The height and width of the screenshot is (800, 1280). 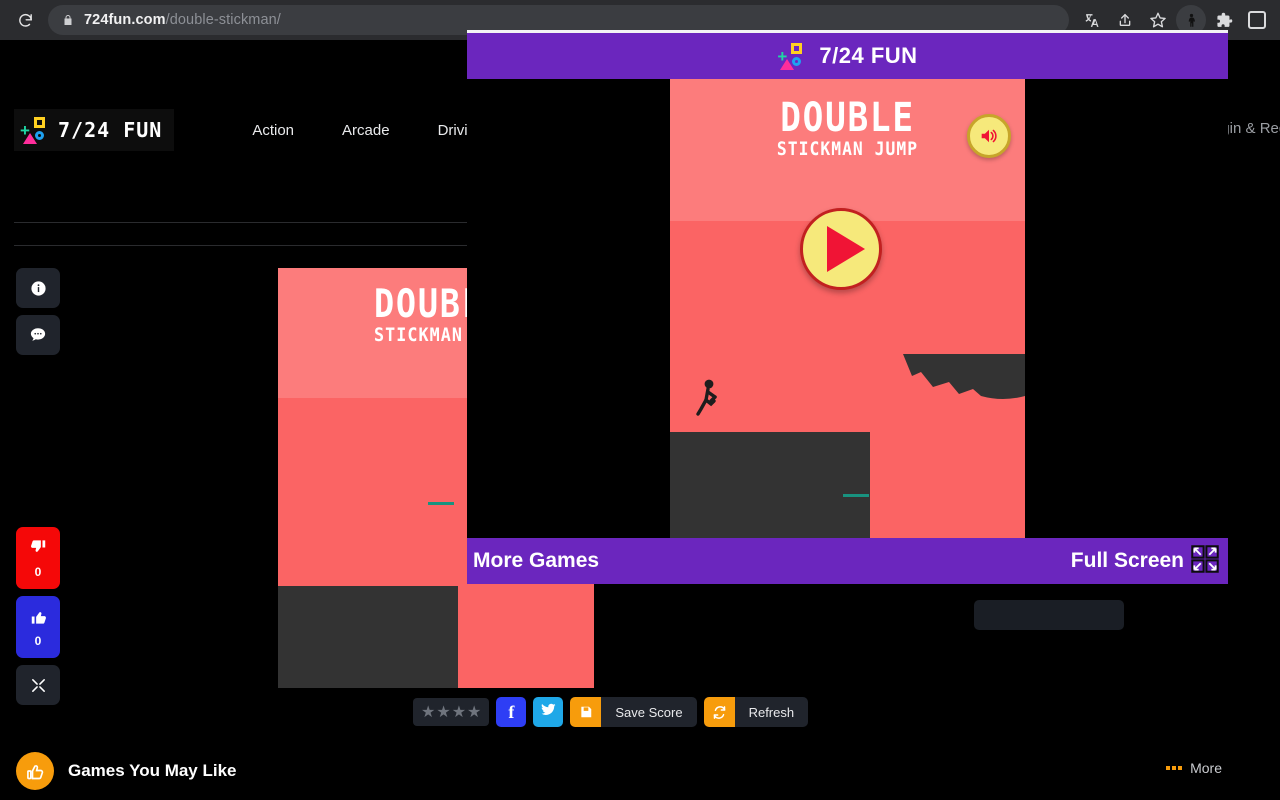 I want to click on popup-header: + 7/24 FUN, so click(x=847, y=56).